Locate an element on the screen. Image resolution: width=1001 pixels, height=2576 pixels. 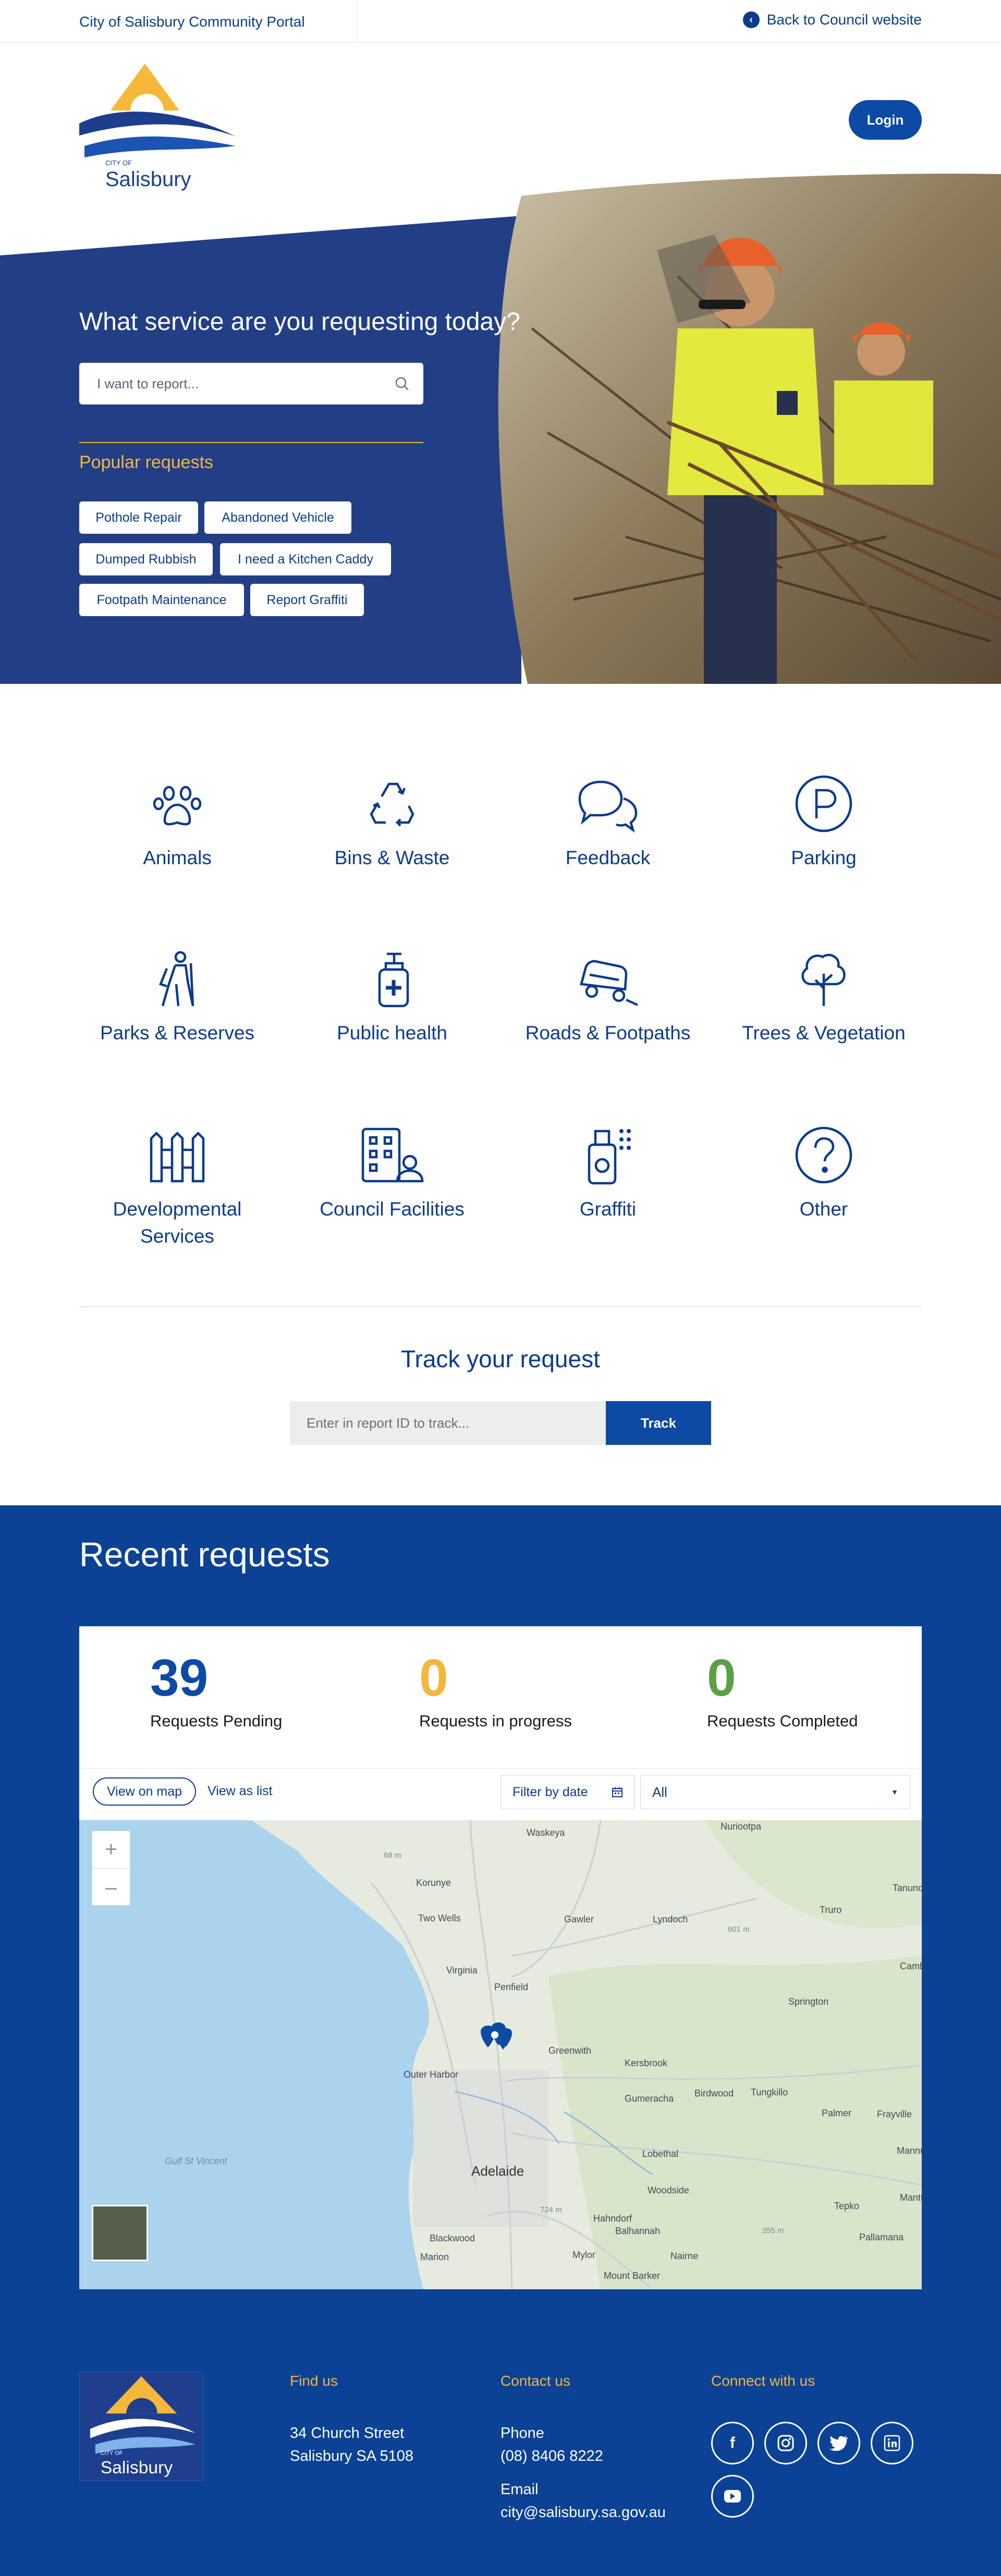
map-label: Springton is located at coordinates (808, 2001).